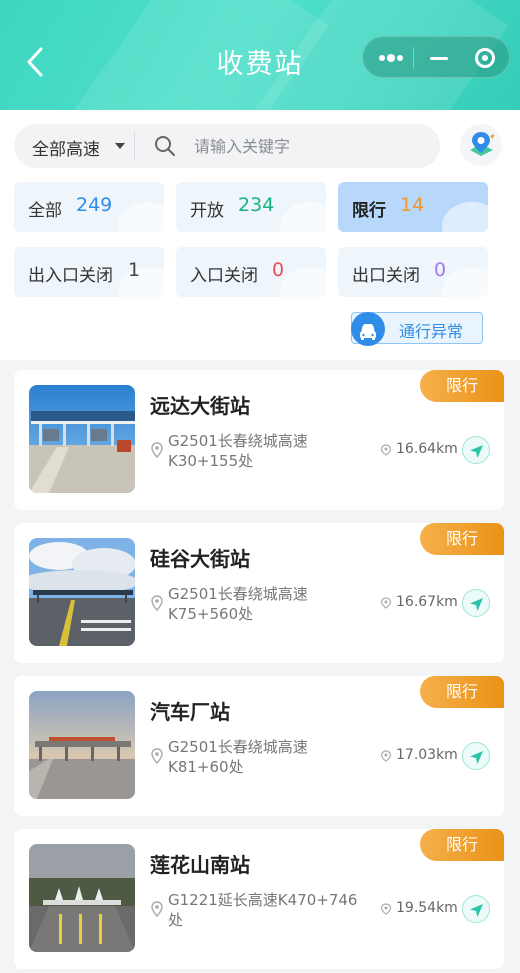 This screenshot has height=973, width=520. I want to click on stat-tile-restricted: 限行 14, so click(413, 207).